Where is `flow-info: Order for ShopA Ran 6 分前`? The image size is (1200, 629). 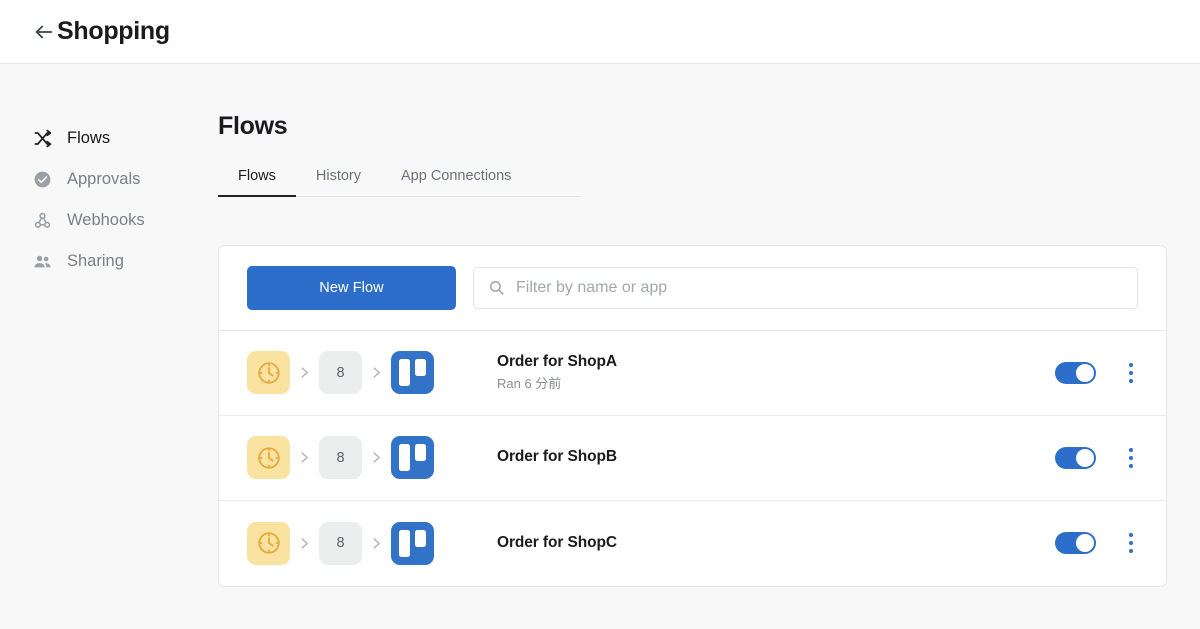
flow-info: Order for ShopA Ran 6 分前 is located at coordinates (744, 372).